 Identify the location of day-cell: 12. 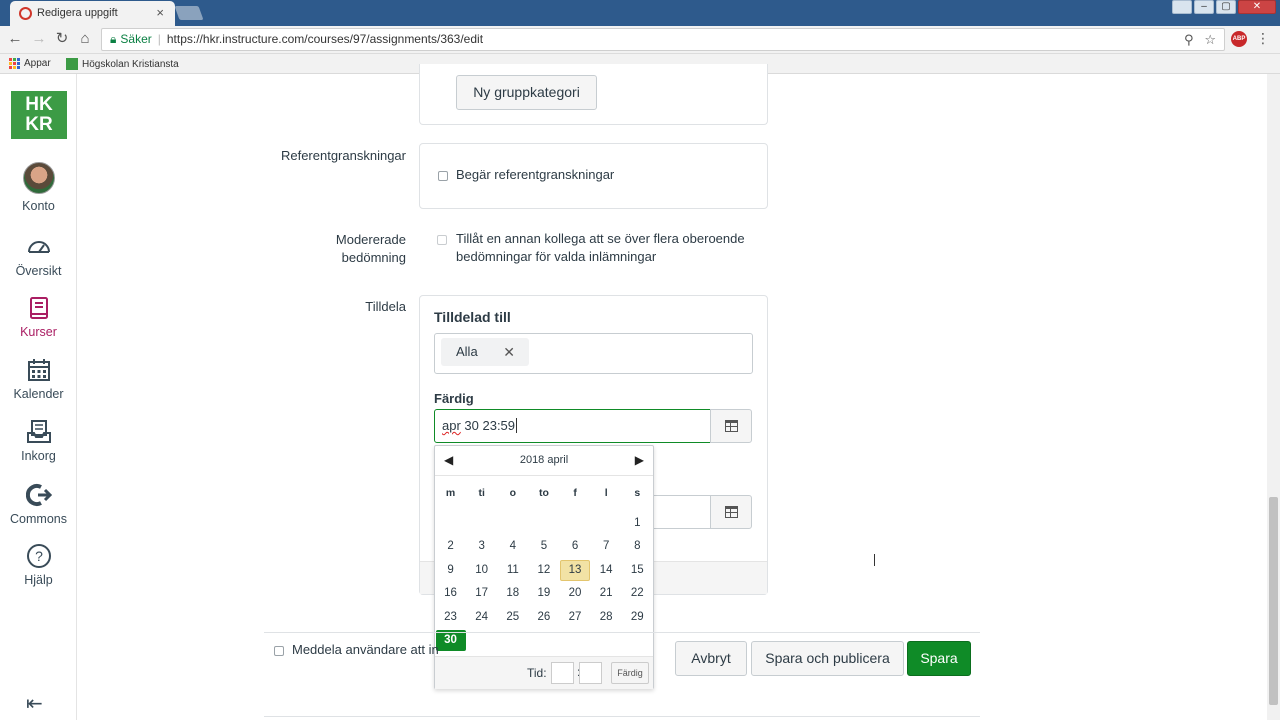
(543, 571).